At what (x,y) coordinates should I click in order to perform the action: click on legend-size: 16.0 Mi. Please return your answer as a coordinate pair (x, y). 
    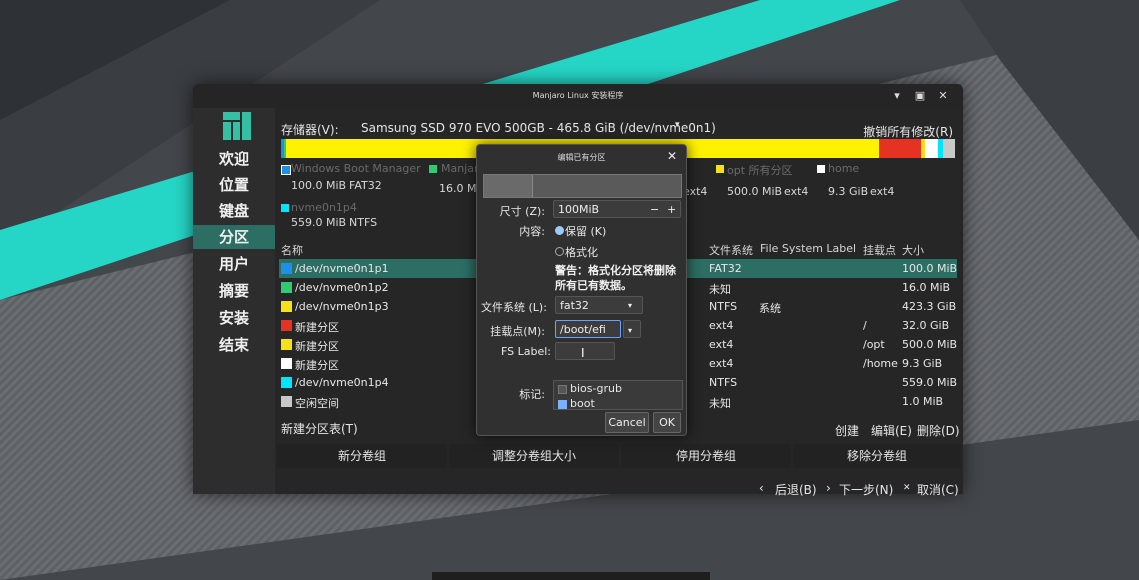
    Looking at the image, I should click on (459, 188).